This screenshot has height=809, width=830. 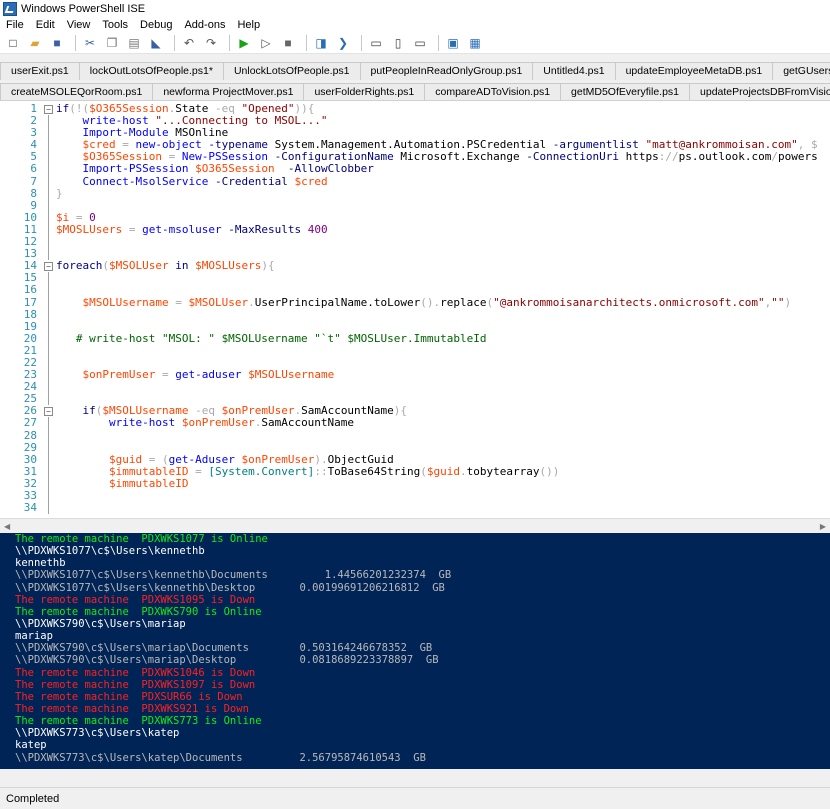 I want to click on script-tab: userFolderRights.ps1, so click(x=364, y=92).